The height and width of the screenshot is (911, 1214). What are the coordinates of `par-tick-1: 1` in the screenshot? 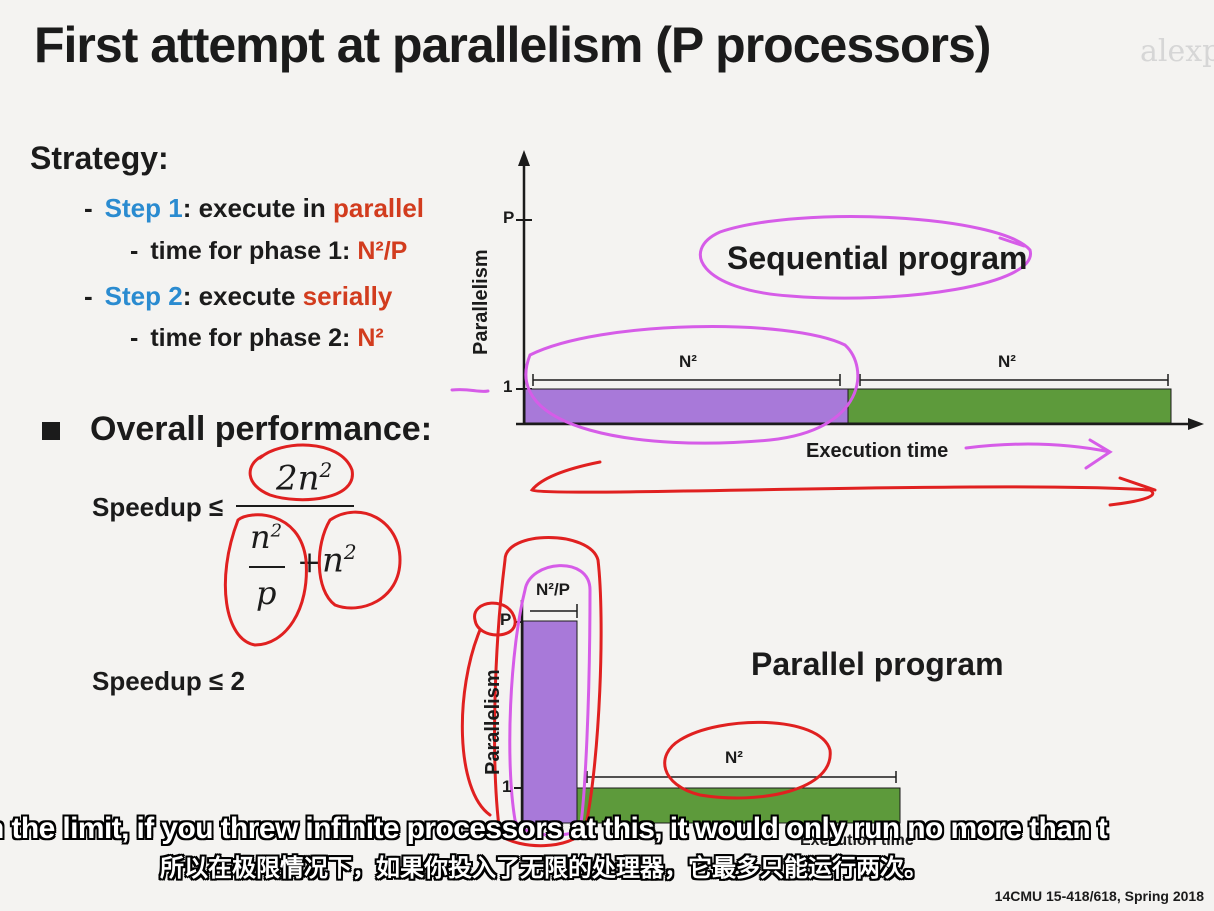 It's located at (507, 786).